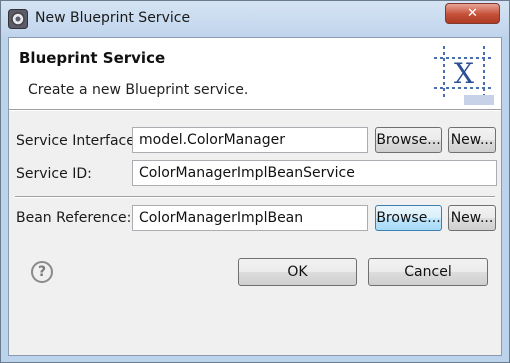 Image resolution: width=510 pixels, height=363 pixels. I want to click on svg-text: X, so click(464, 73).